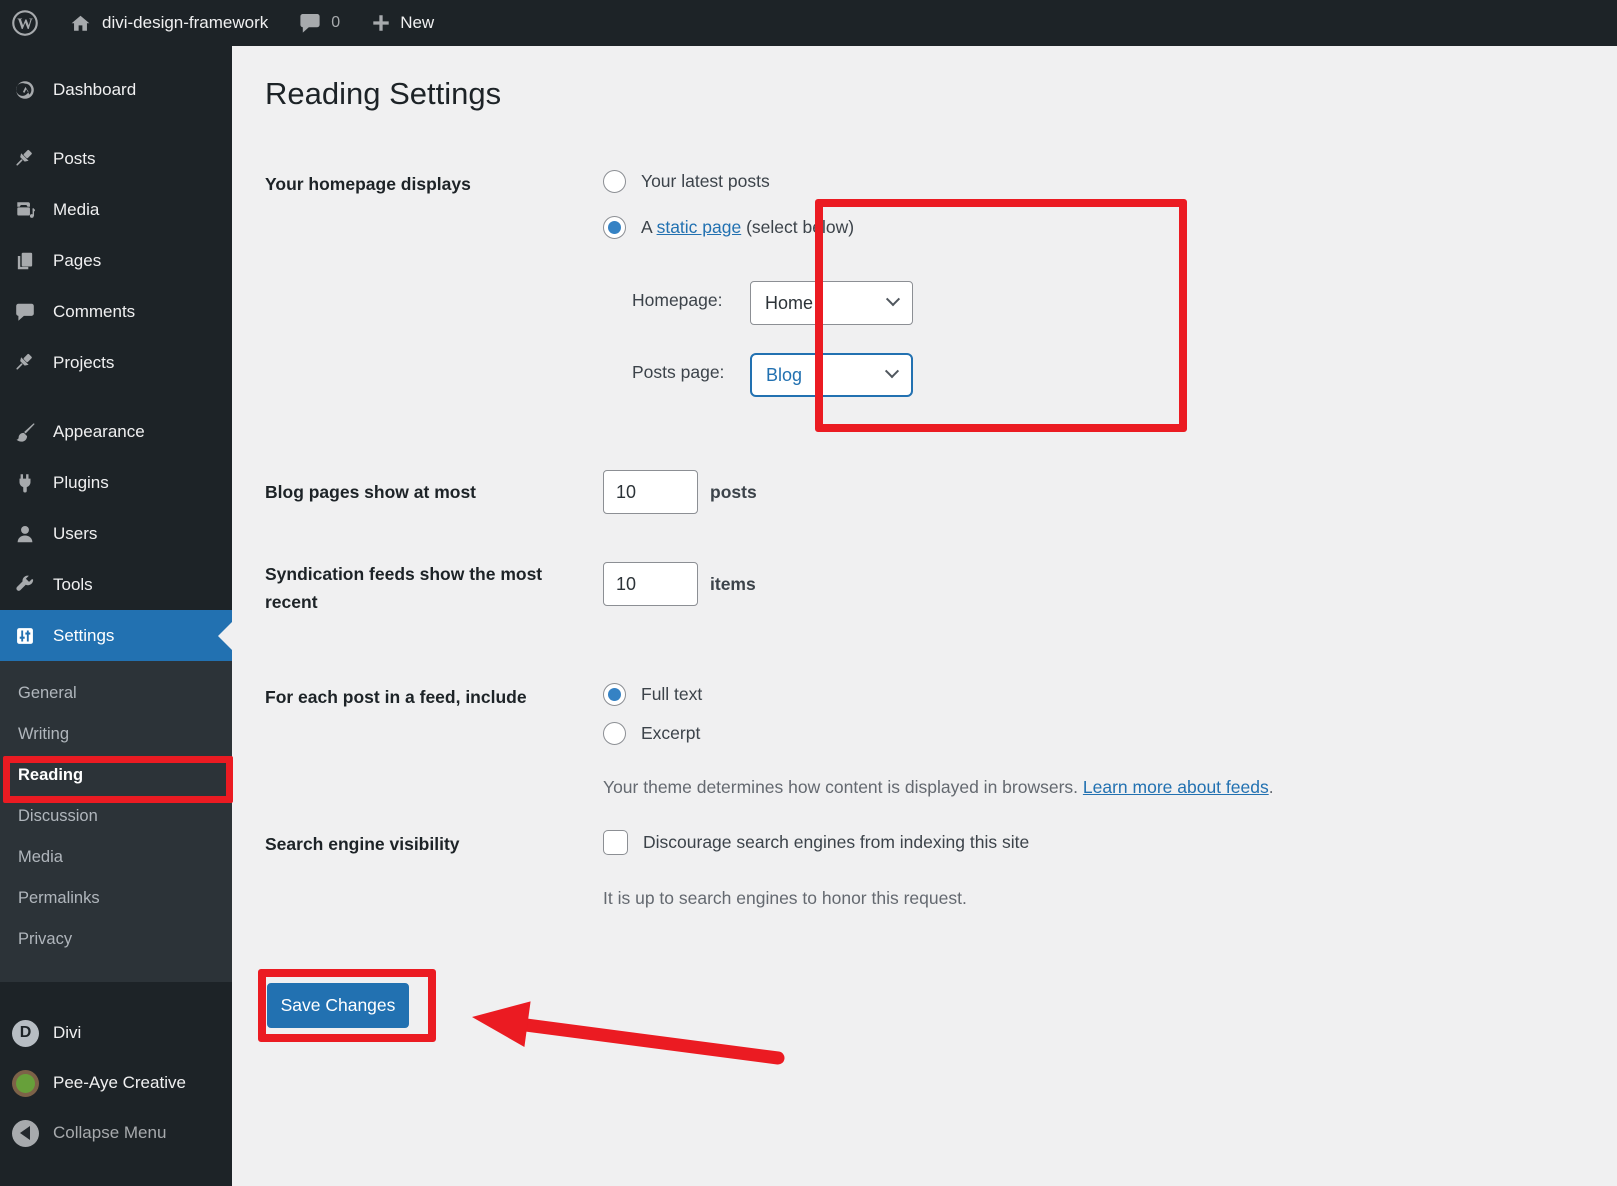  What do you see at coordinates (25, 483) in the screenshot?
I see `plugins-icon` at bounding box center [25, 483].